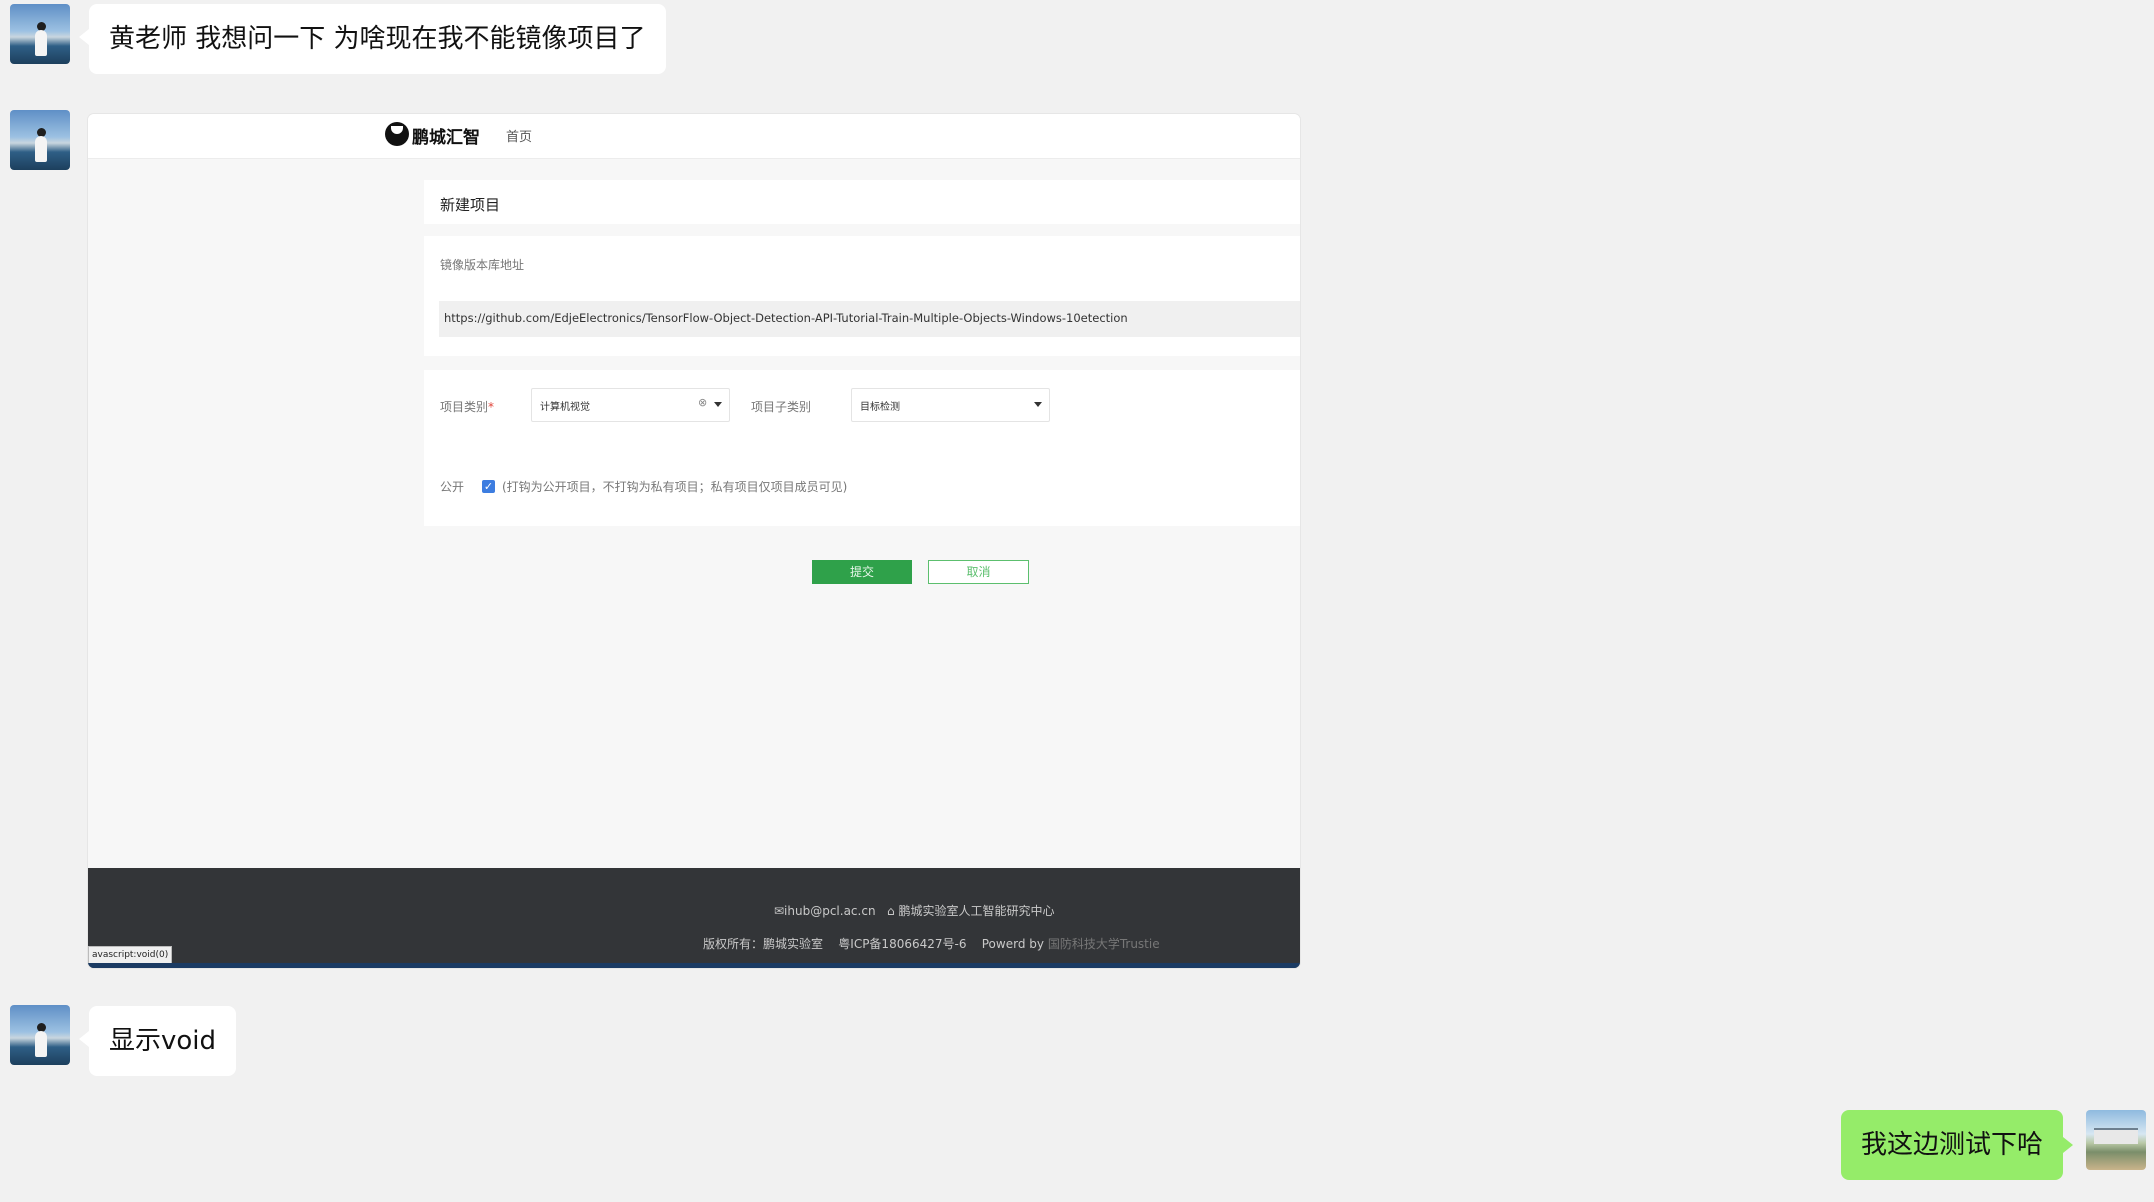  Describe the element at coordinates (978, 572) in the screenshot. I see `cancel-button: 取消` at that location.